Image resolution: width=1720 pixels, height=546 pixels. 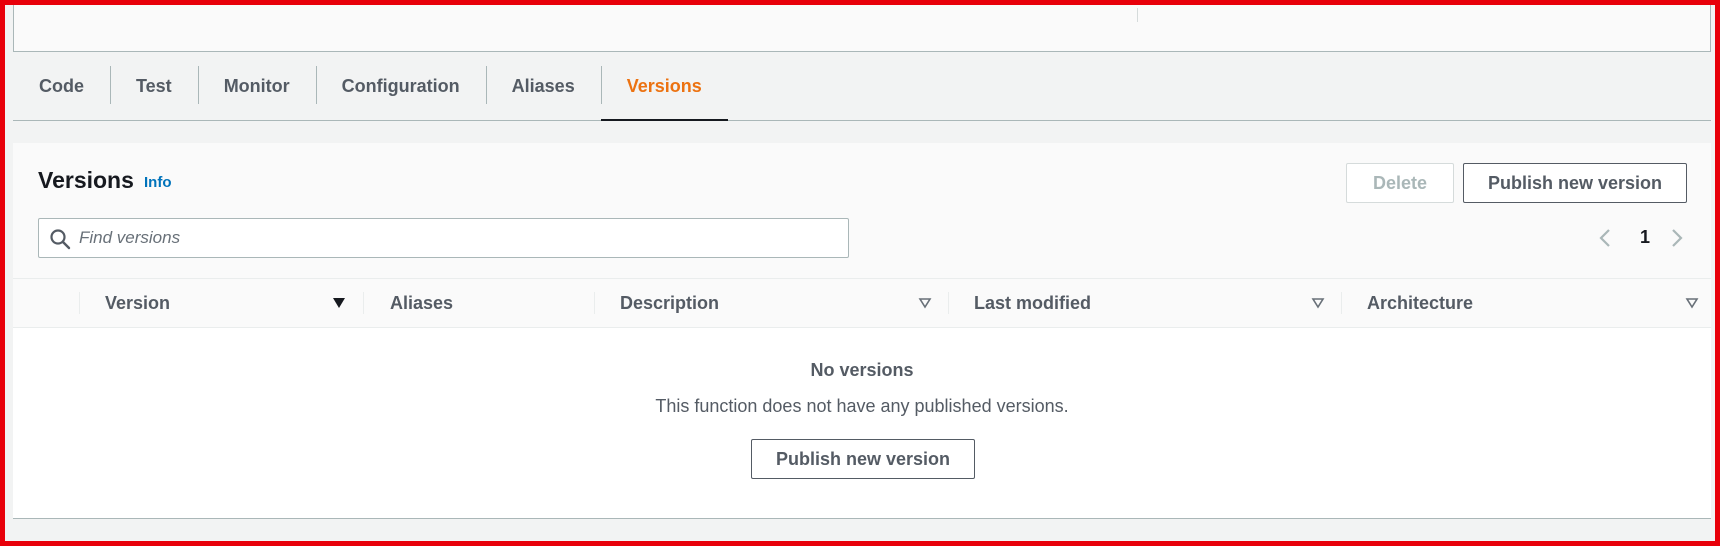 What do you see at coordinates (1420, 303) in the screenshot?
I see `column-header-architecture: Architecture` at bounding box center [1420, 303].